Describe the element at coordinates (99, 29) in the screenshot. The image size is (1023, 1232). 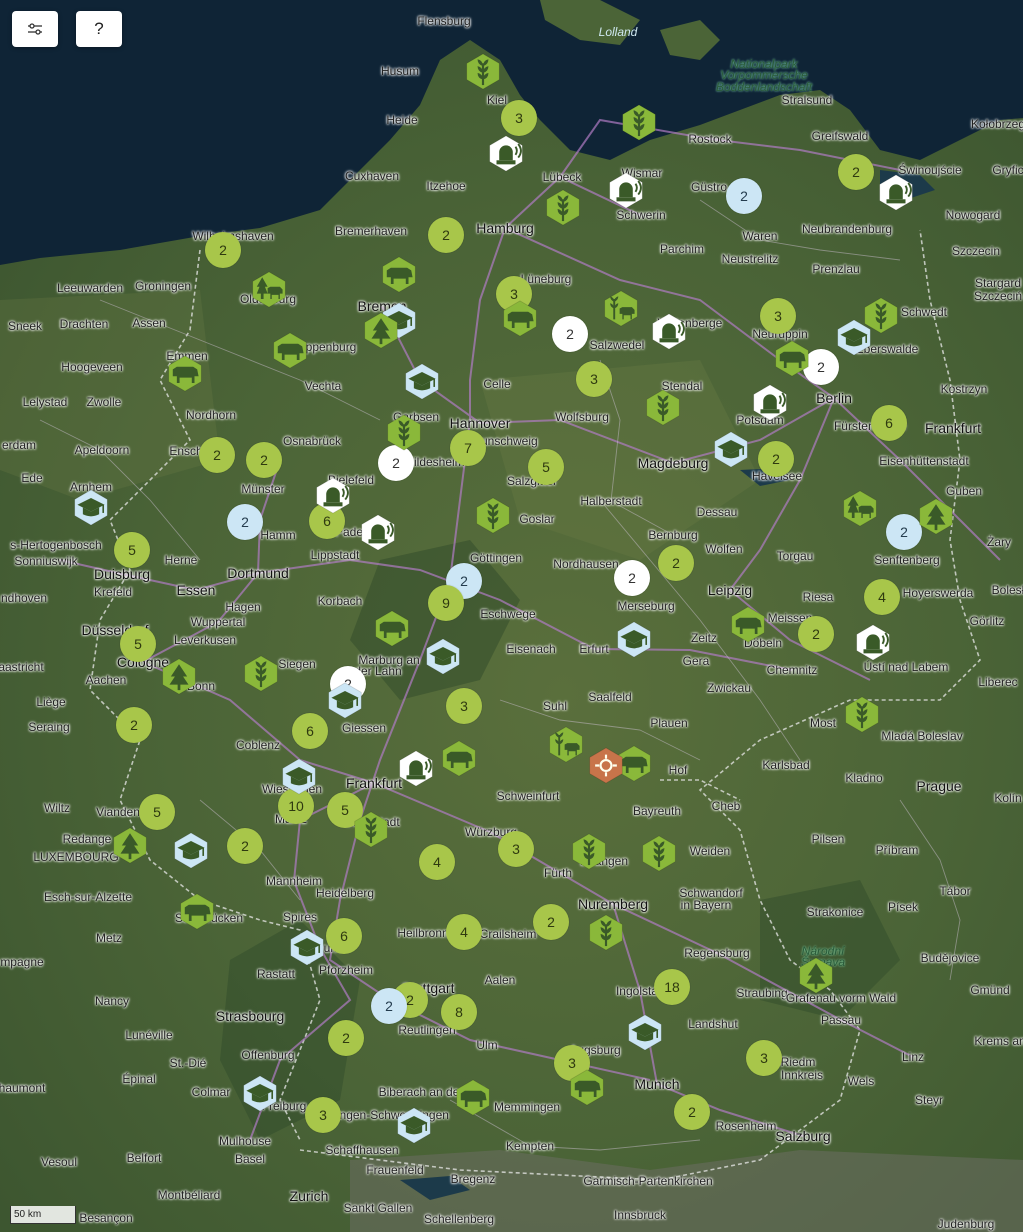
I see `help-button: ?` at that location.